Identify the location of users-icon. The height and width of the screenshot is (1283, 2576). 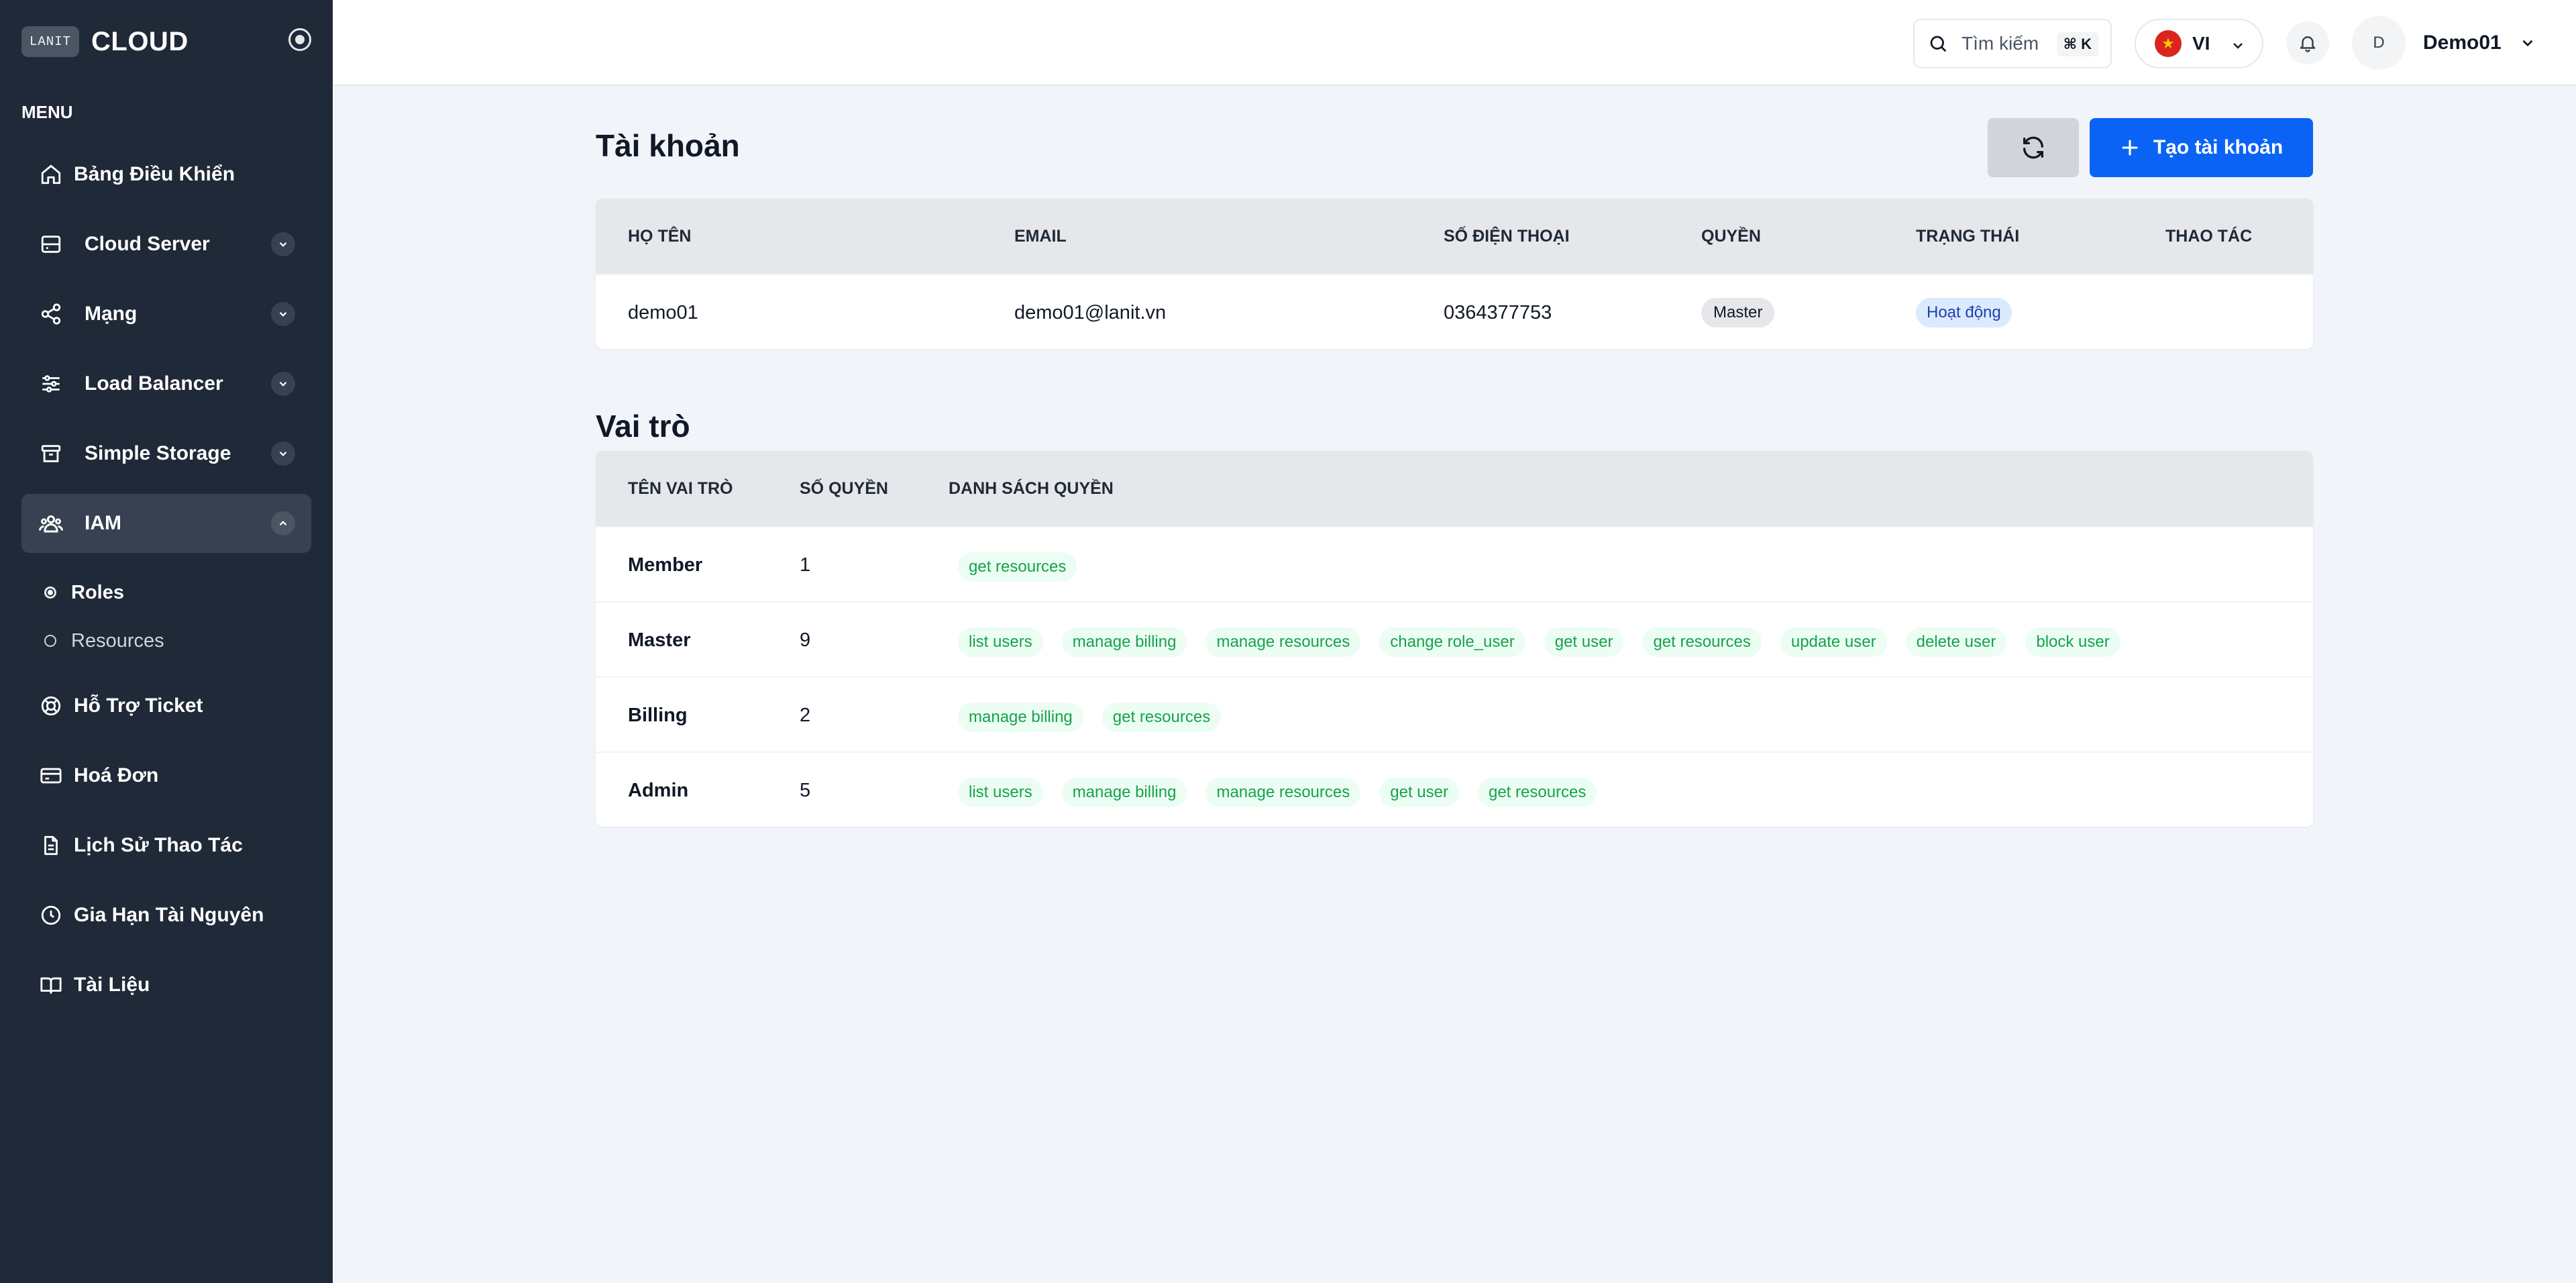
(51, 523).